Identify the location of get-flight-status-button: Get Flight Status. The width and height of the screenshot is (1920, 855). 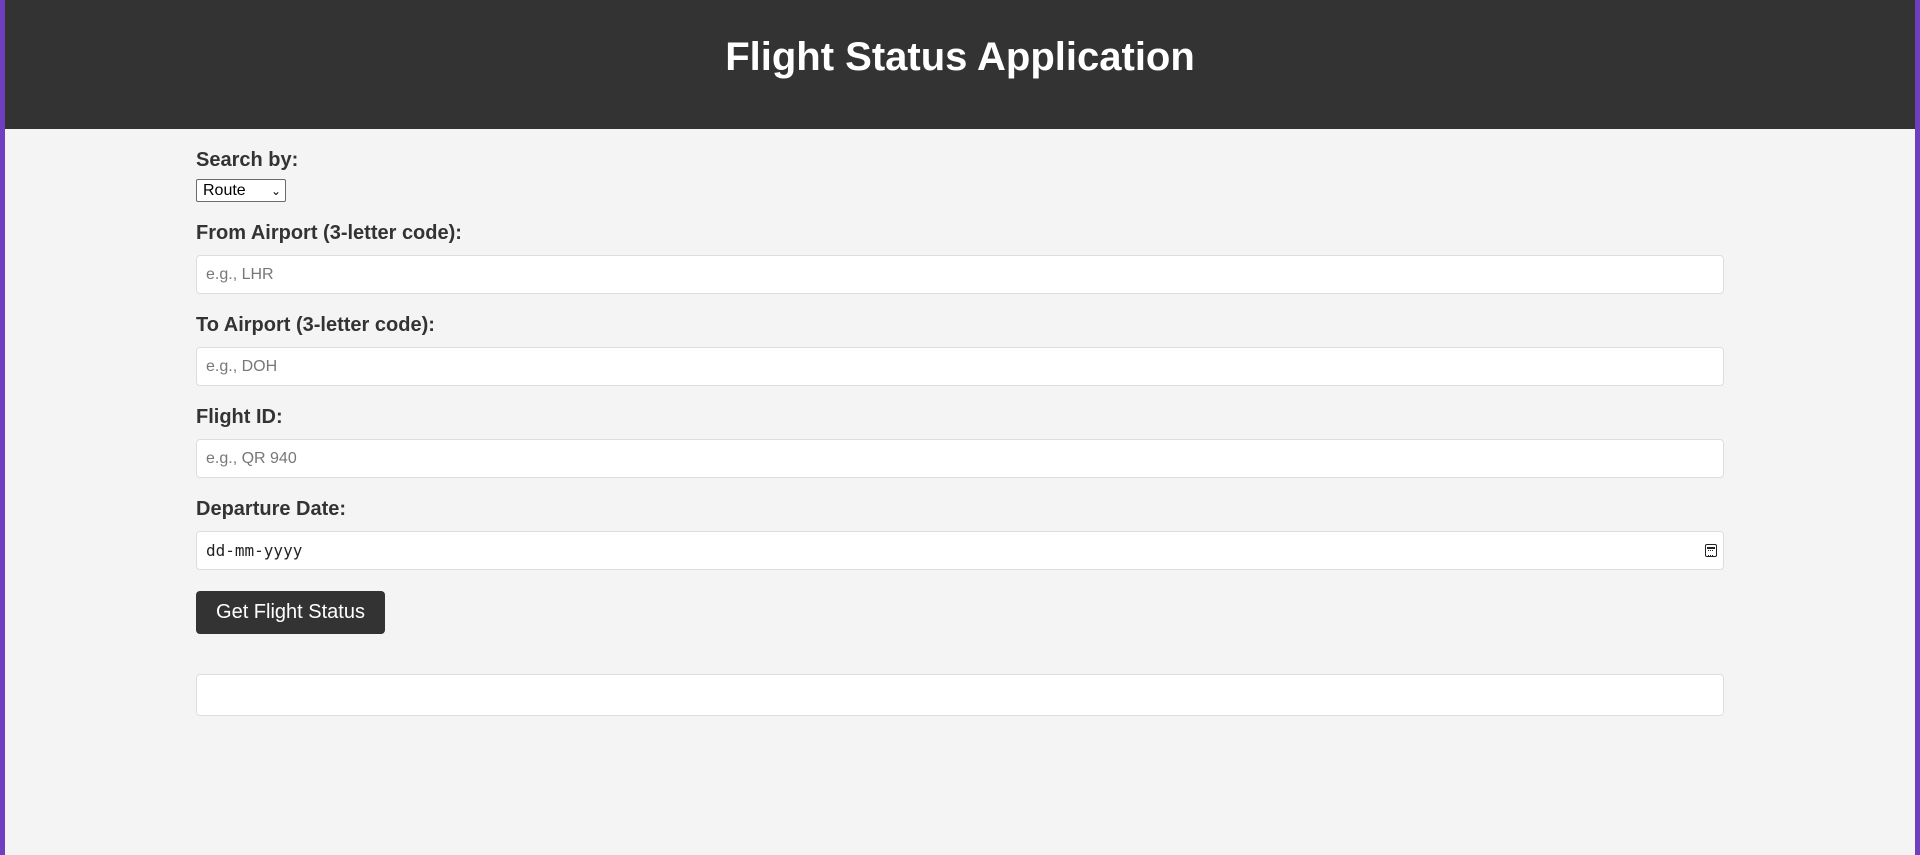
(290, 612).